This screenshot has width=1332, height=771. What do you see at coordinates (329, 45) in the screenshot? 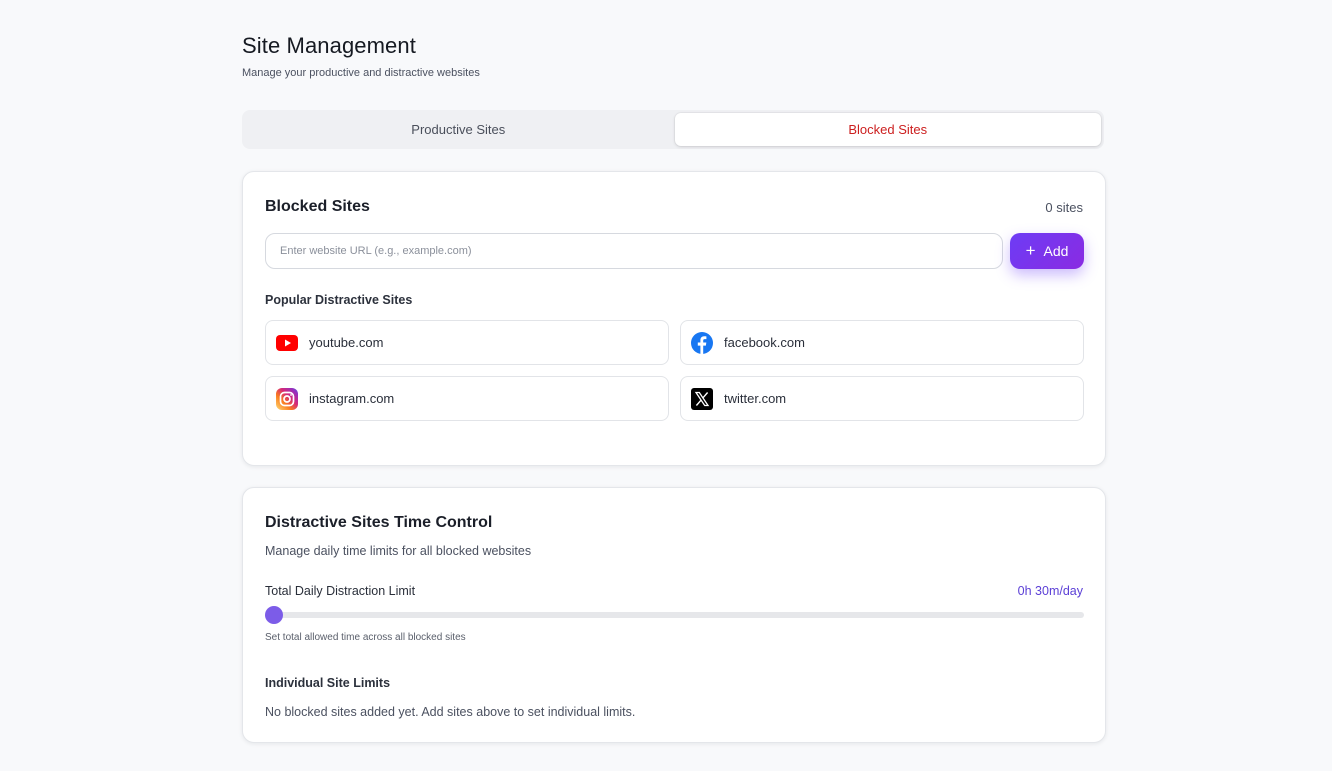
I see `page-title: Site Management` at bounding box center [329, 45].